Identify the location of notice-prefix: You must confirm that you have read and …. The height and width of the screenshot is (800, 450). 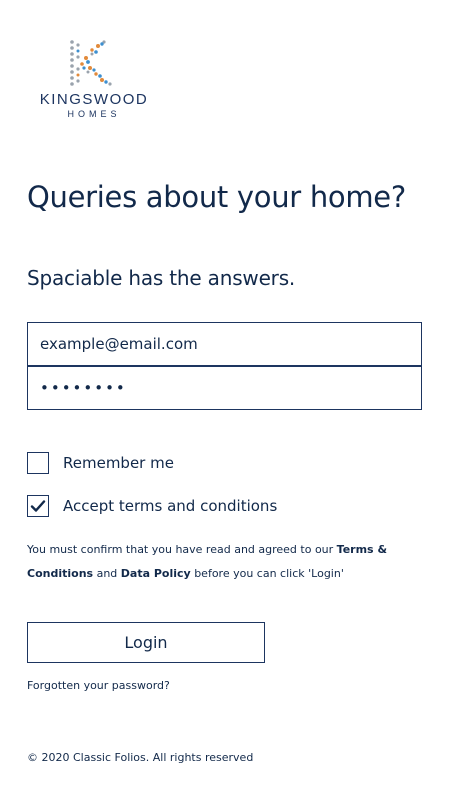
(182, 549).